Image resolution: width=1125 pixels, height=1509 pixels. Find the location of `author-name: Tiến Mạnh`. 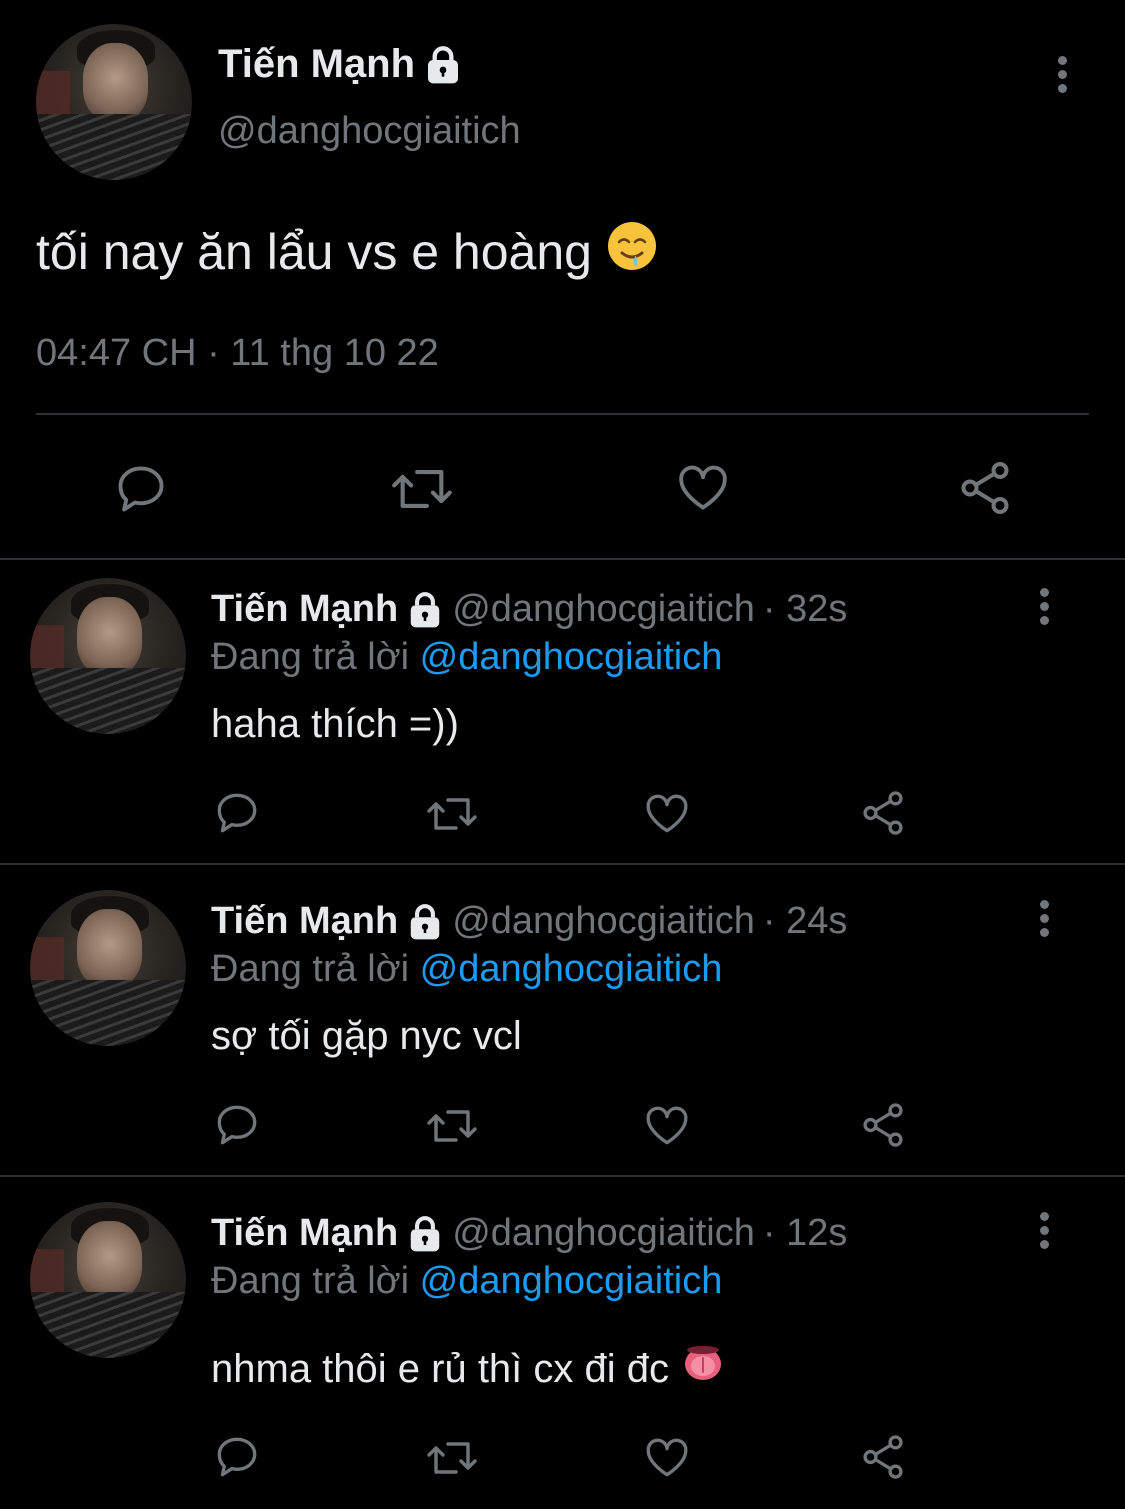

author-name: Tiến Mạnh is located at coordinates (340, 64).